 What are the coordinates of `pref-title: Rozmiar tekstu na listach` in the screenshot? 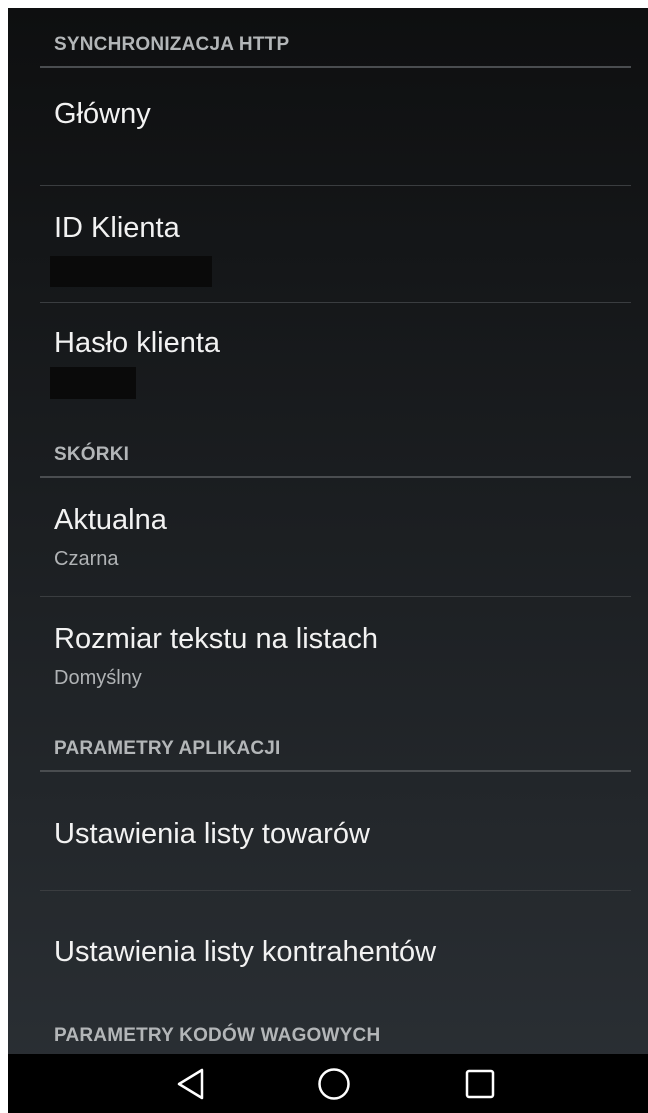 It's located at (216, 639).